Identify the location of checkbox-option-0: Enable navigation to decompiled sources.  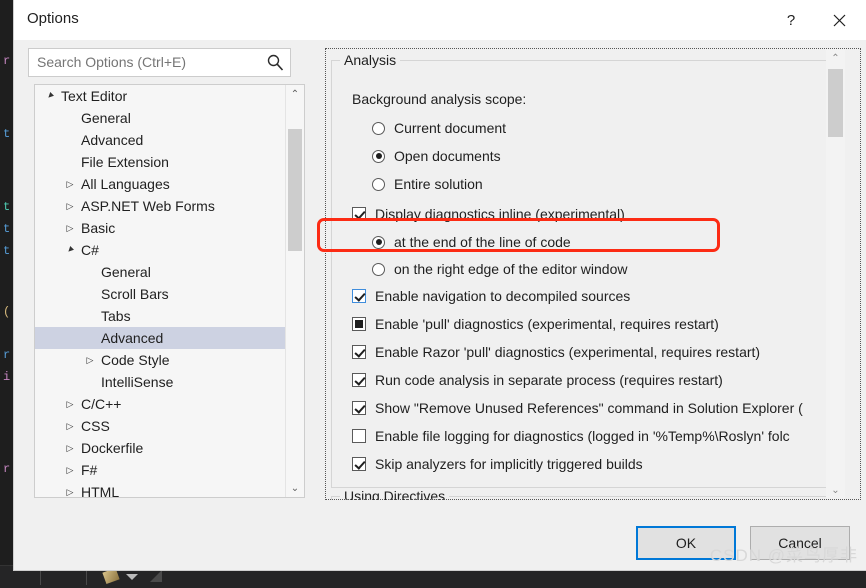
(491, 296).